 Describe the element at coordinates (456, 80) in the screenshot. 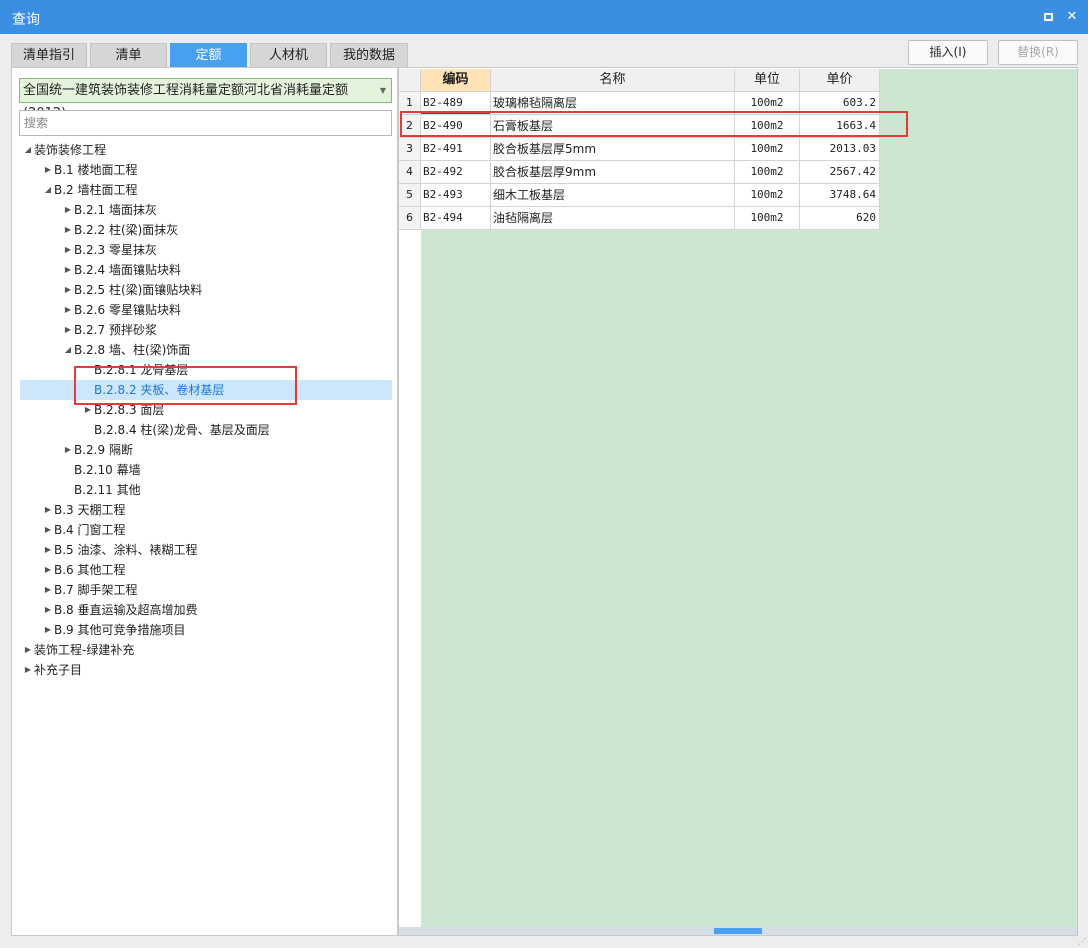

I see `column-header-code: 编码` at that location.